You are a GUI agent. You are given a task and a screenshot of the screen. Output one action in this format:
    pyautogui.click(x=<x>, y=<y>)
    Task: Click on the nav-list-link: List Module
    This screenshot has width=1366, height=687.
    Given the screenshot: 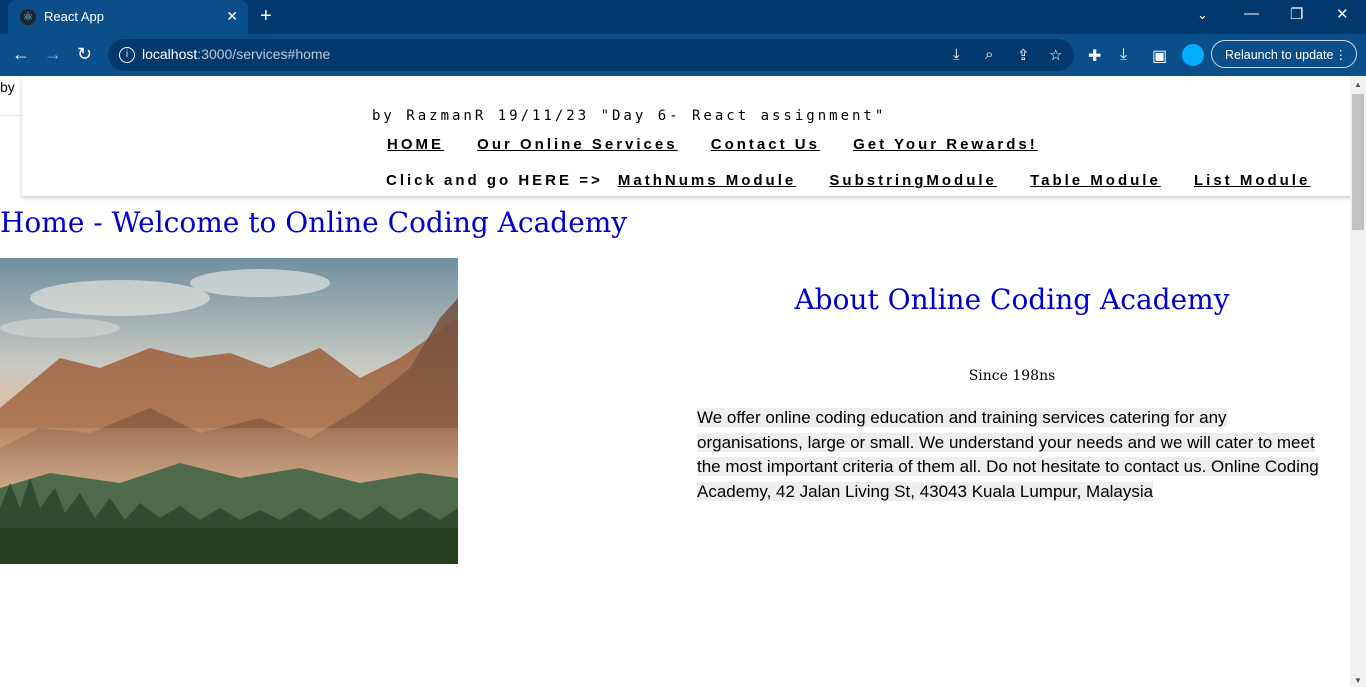 What is the action you would take?
    pyautogui.click(x=1252, y=180)
    